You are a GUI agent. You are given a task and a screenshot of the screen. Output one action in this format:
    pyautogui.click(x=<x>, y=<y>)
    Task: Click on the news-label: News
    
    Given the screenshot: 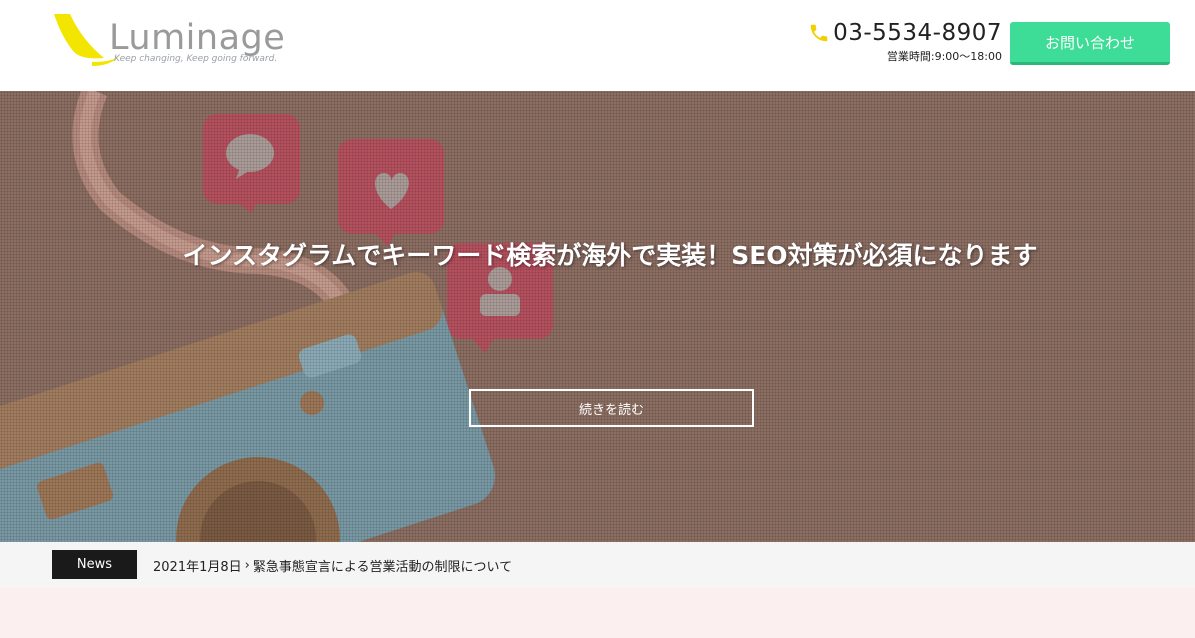 What is the action you would take?
    pyautogui.click(x=94, y=564)
    